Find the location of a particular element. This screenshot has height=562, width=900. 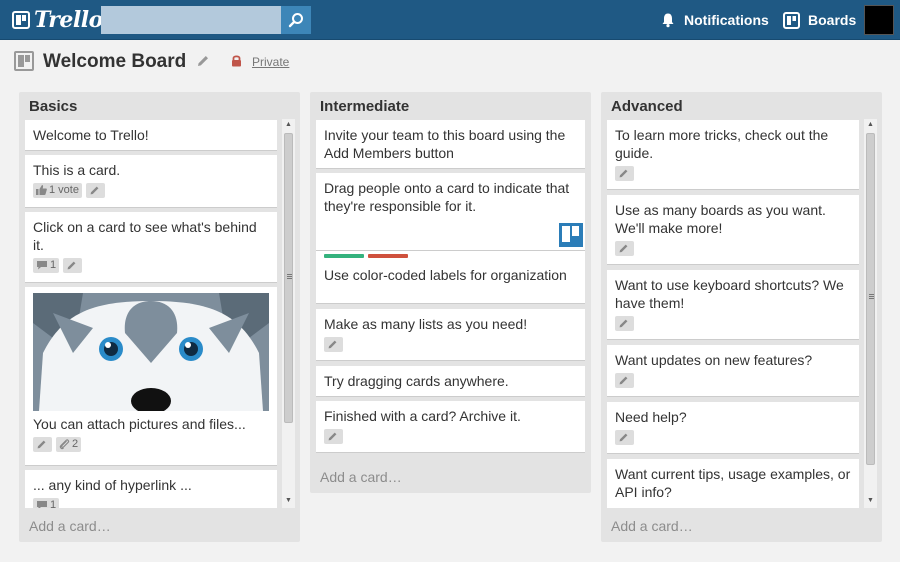

list-card: Try dragging cards anywhere. is located at coordinates (450, 381).